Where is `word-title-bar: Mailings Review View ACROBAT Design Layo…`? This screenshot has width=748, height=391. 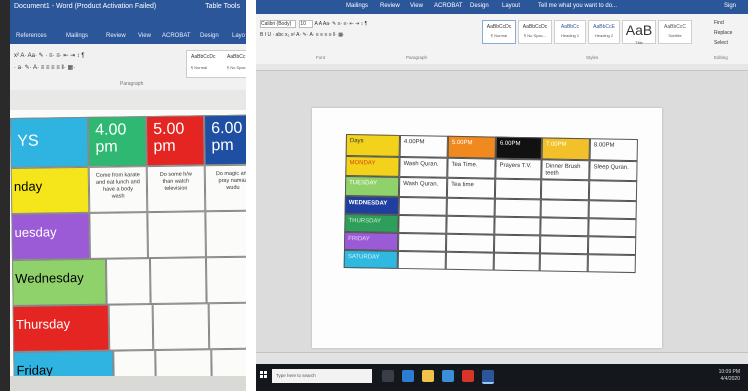 word-title-bar: Mailings Review View ACROBAT Design Layo… is located at coordinates (502, 7).